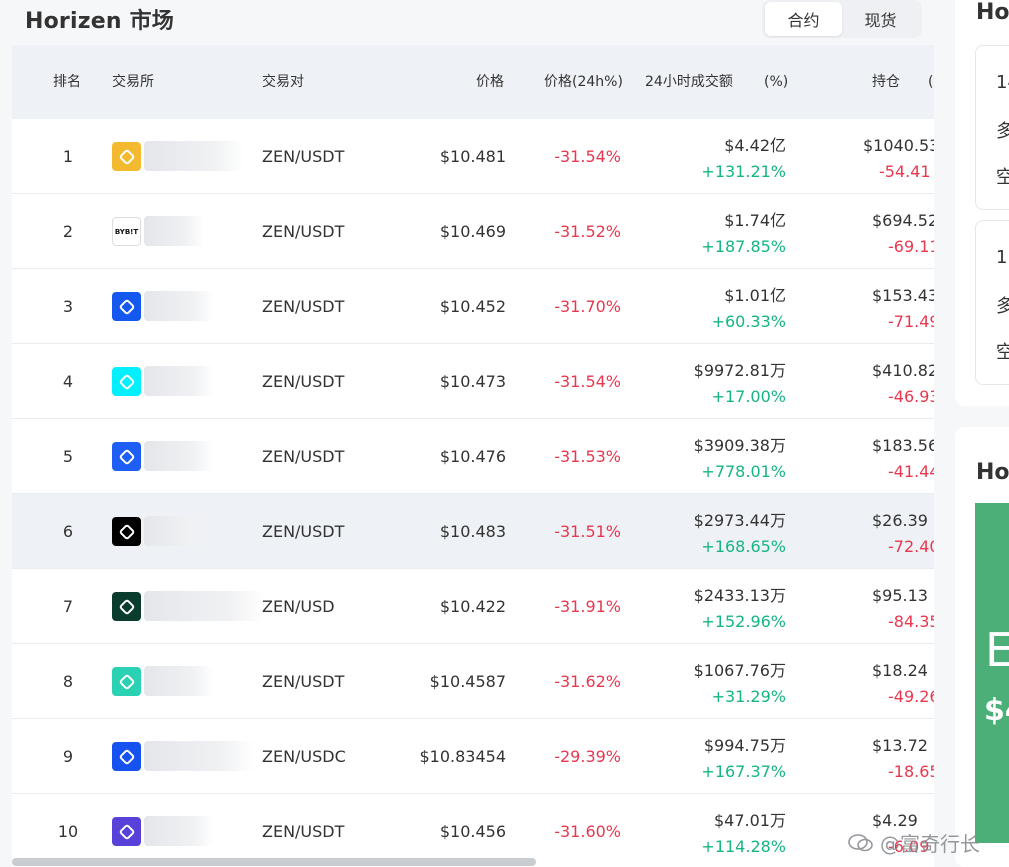 This screenshot has height=867, width=1009. Describe the element at coordinates (914, 842) in the screenshot. I see `watermark: @富奇行长` at that location.